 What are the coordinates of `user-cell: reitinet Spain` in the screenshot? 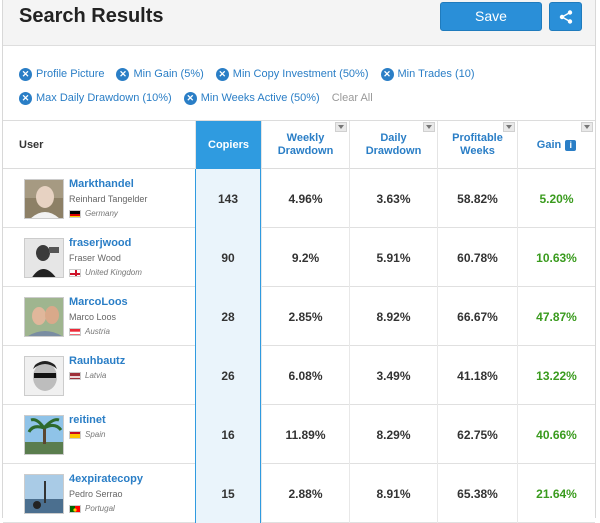 It's located at (99, 434).